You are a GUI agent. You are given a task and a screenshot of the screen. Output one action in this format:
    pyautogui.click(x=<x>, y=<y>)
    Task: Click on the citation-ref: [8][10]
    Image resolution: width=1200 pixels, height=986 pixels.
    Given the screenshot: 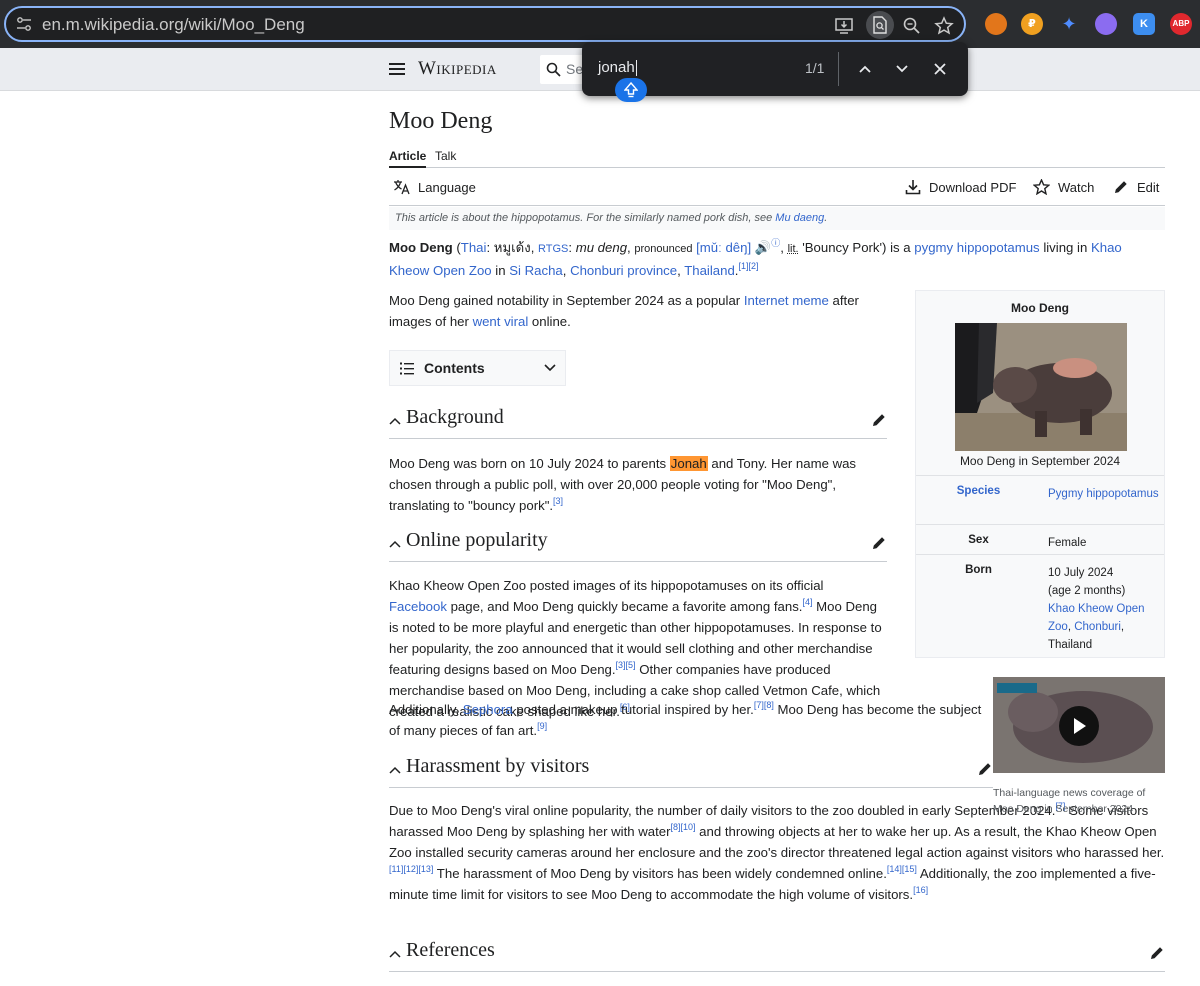 What is the action you would take?
    pyautogui.click(x=682, y=827)
    